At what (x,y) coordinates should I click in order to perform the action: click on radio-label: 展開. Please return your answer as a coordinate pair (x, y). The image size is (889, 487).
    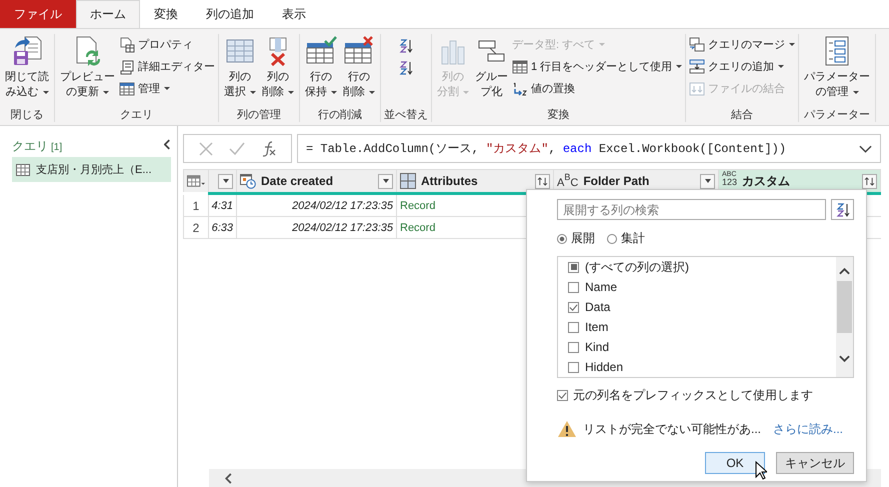
    Looking at the image, I should click on (583, 238).